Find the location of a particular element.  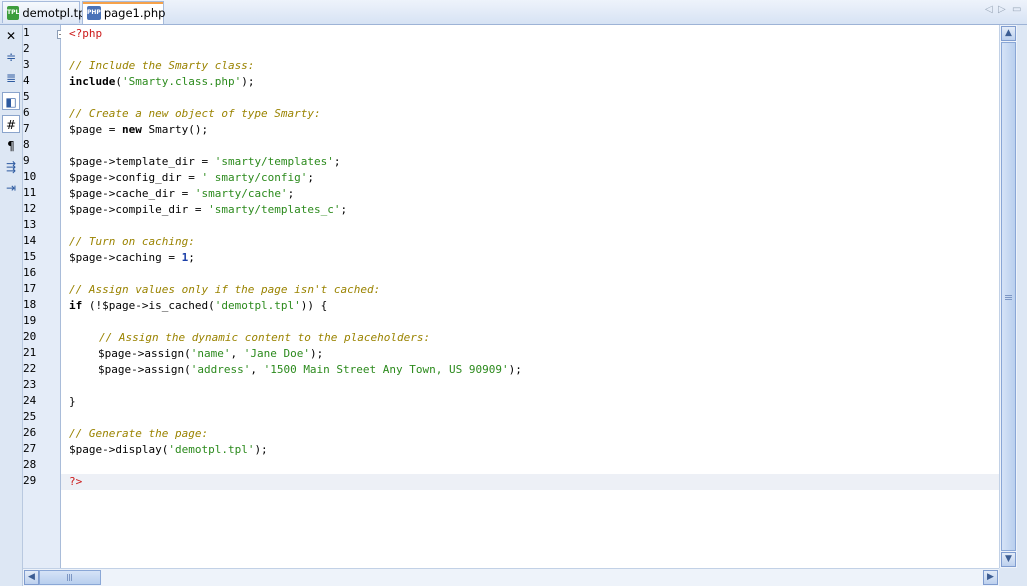

line-number: 9 is located at coordinates (26, 160).